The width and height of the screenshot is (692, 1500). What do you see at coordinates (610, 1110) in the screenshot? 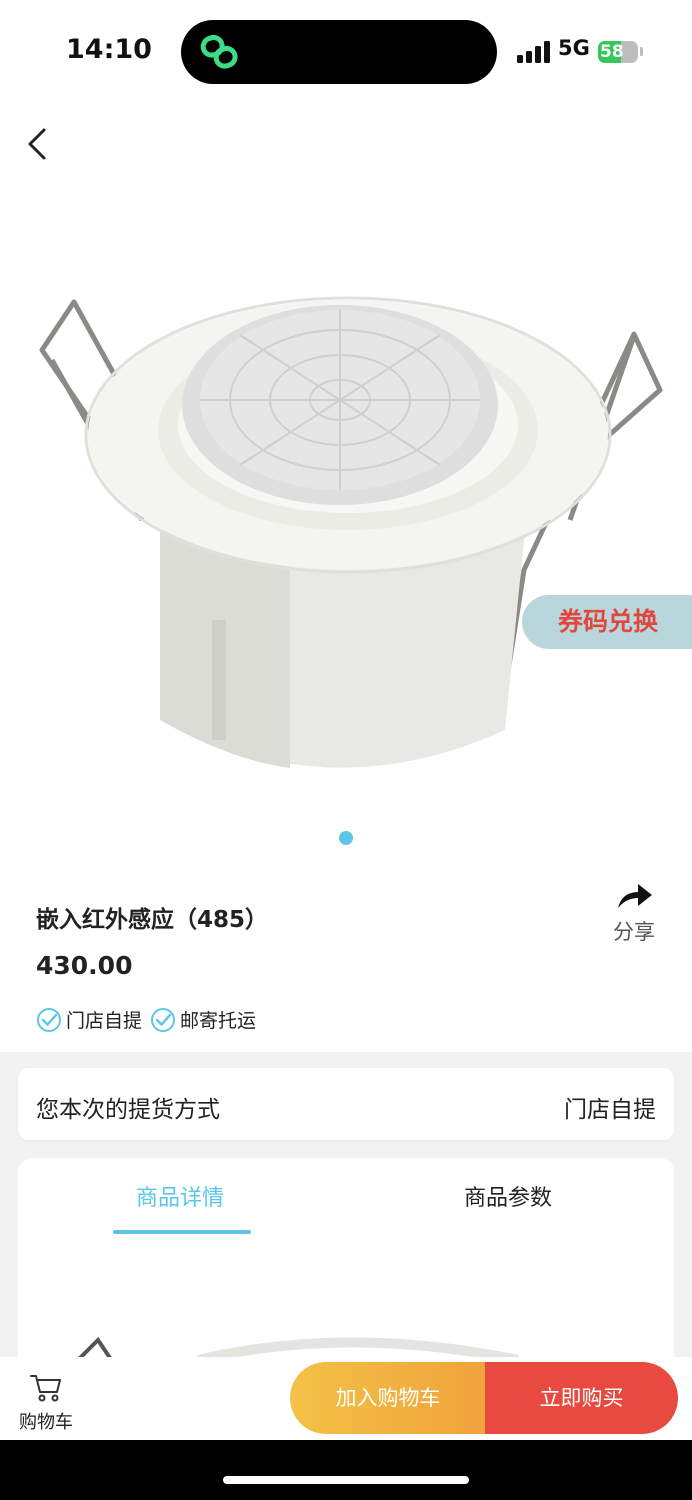
I see `pickup-value: 门店自提` at bounding box center [610, 1110].